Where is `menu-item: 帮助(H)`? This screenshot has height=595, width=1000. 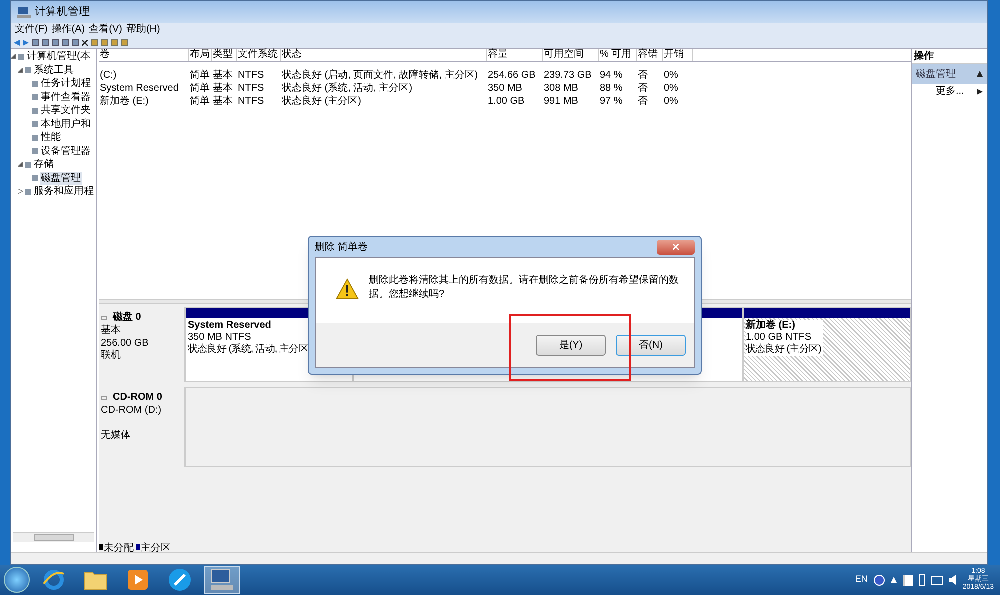 menu-item: 帮助(H) is located at coordinates (143, 30).